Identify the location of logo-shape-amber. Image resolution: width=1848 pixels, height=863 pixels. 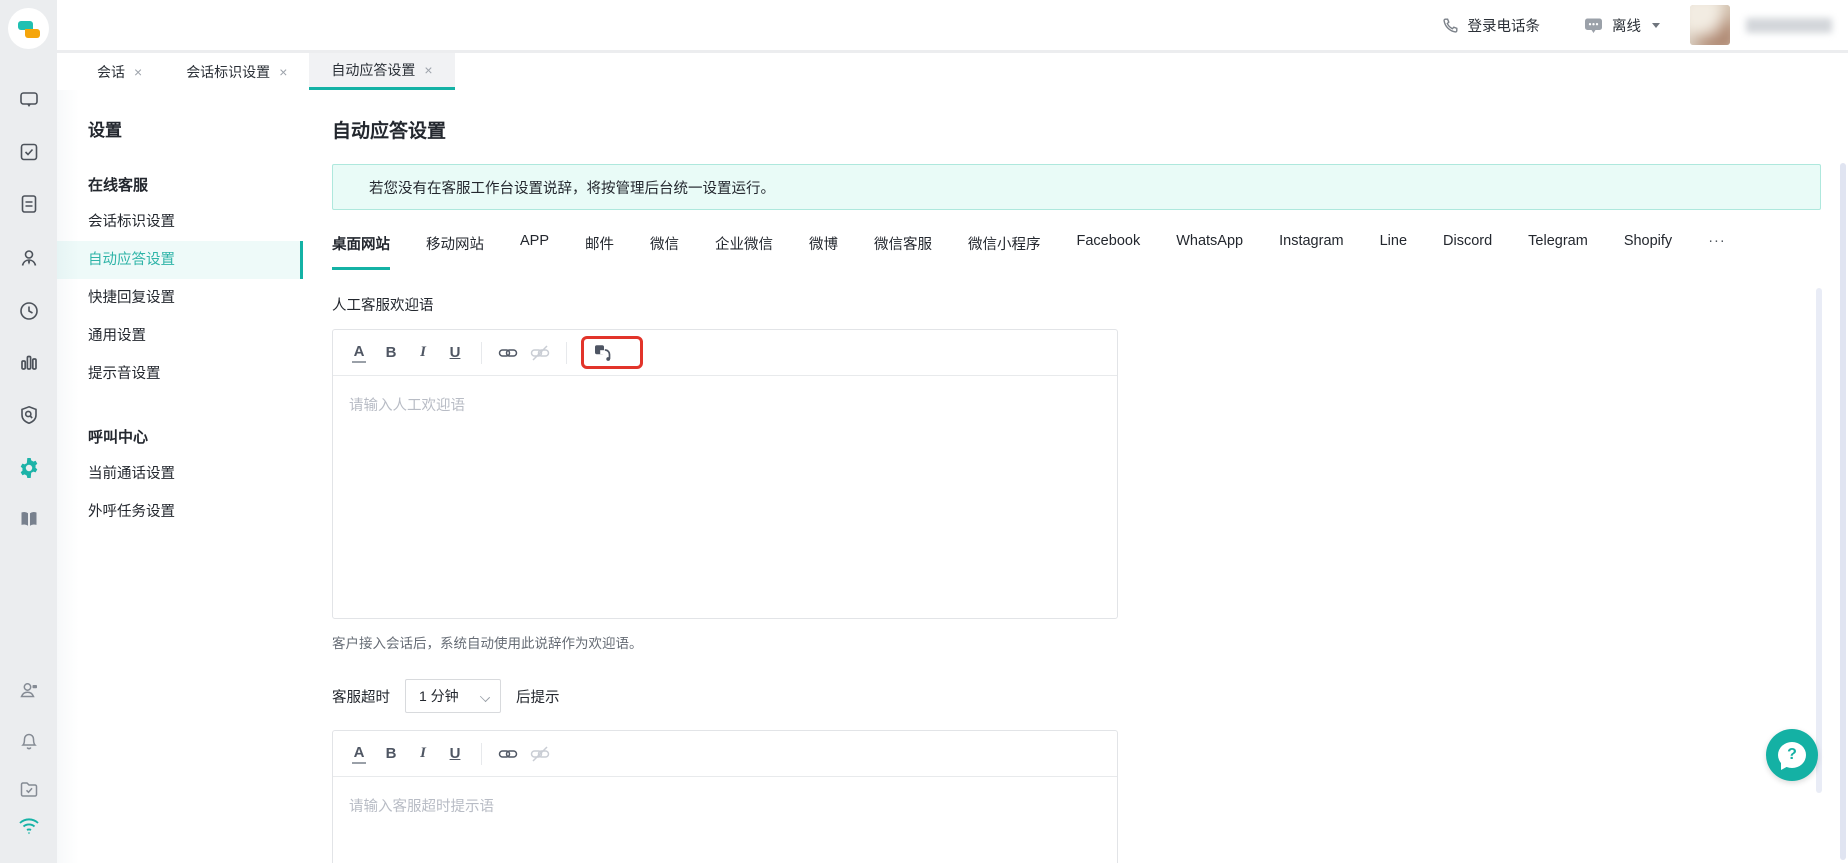
(32, 33).